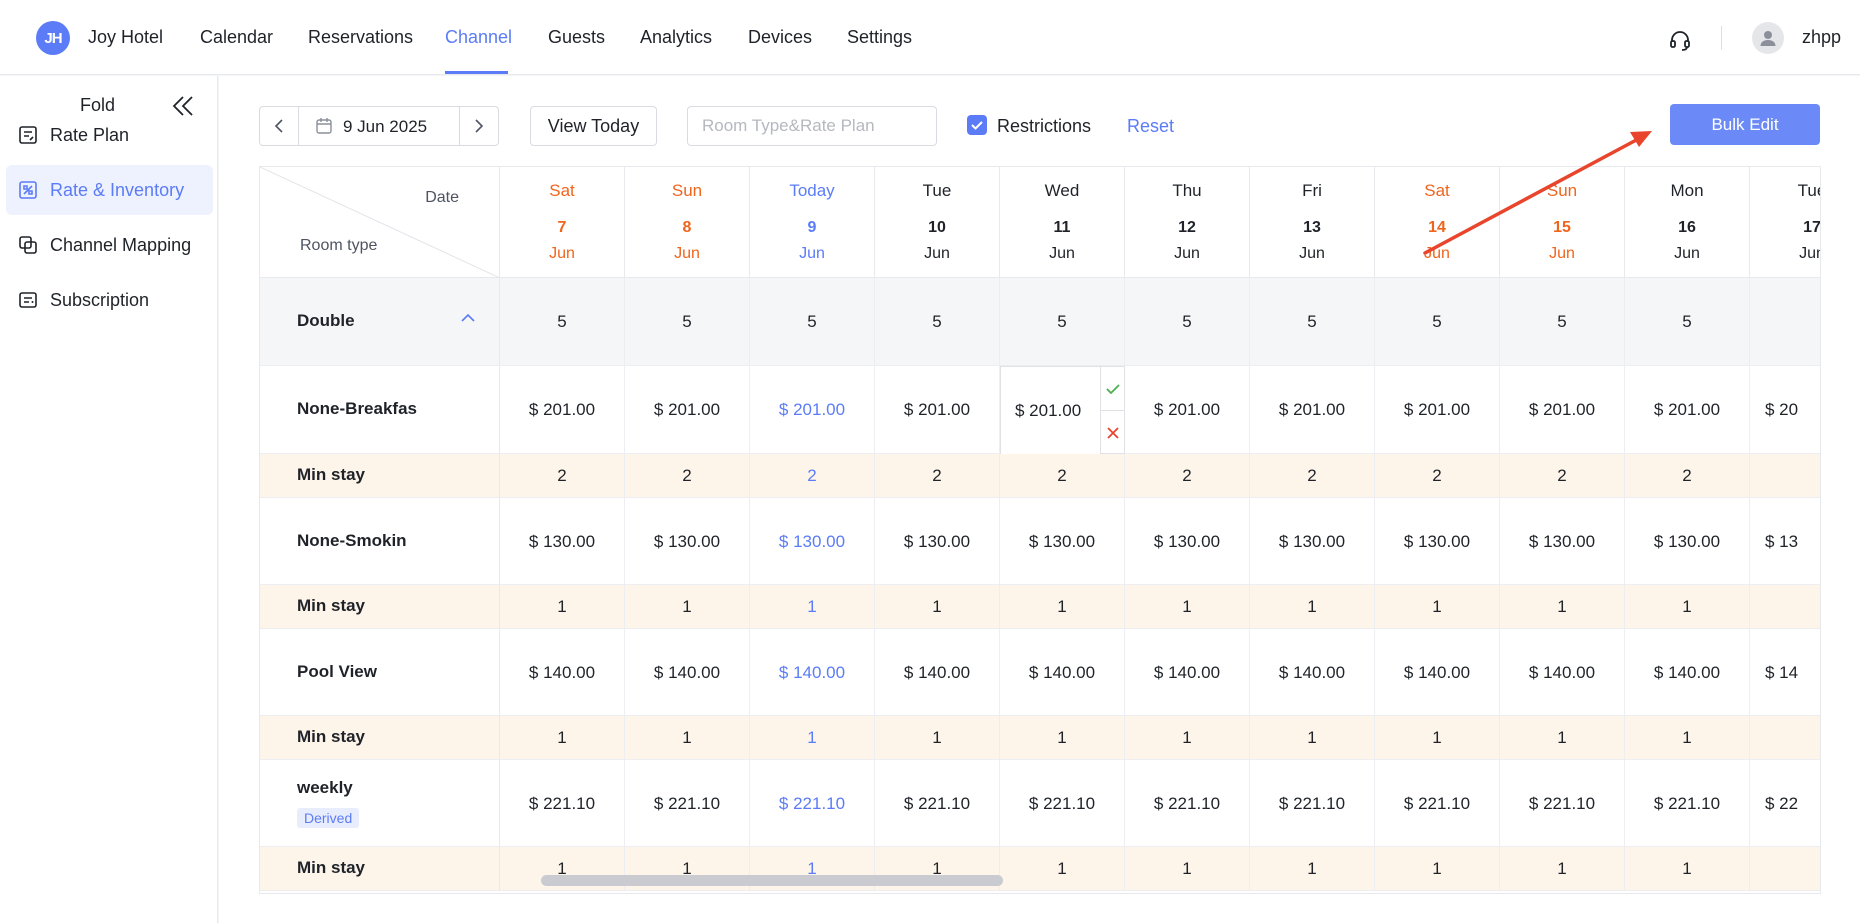 This screenshot has height=923, width=1860. Describe the element at coordinates (1821, 37) in the screenshot. I see `username: zhpp` at that location.